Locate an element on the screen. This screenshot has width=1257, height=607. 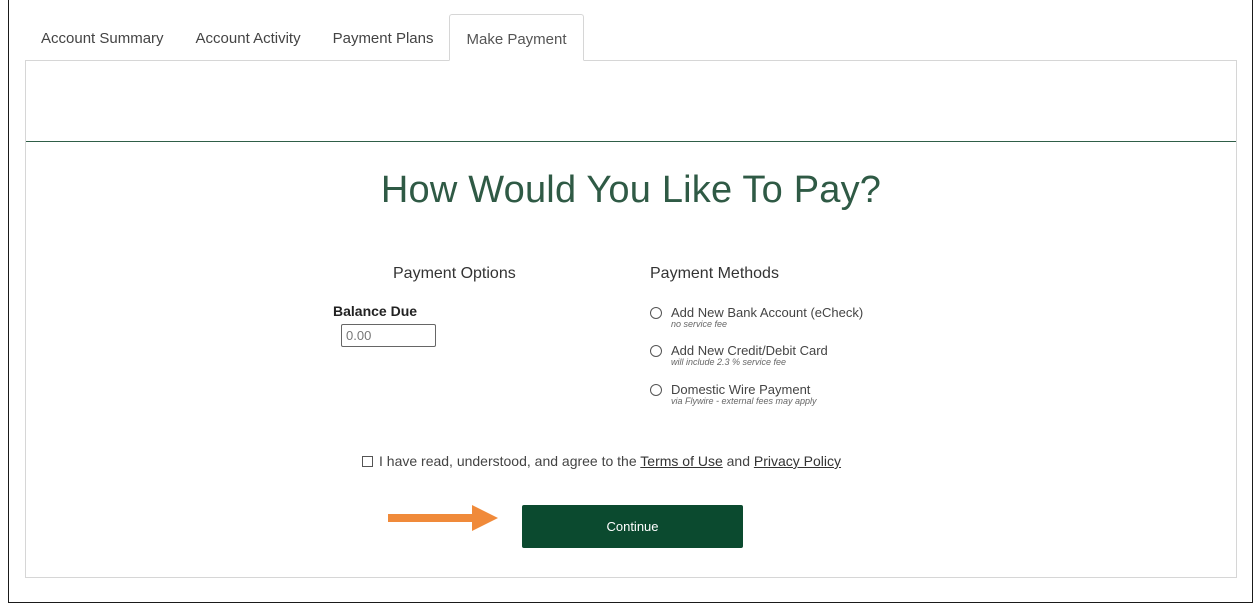
privacy-policy-link: Privacy Policy is located at coordinates (797, 461).